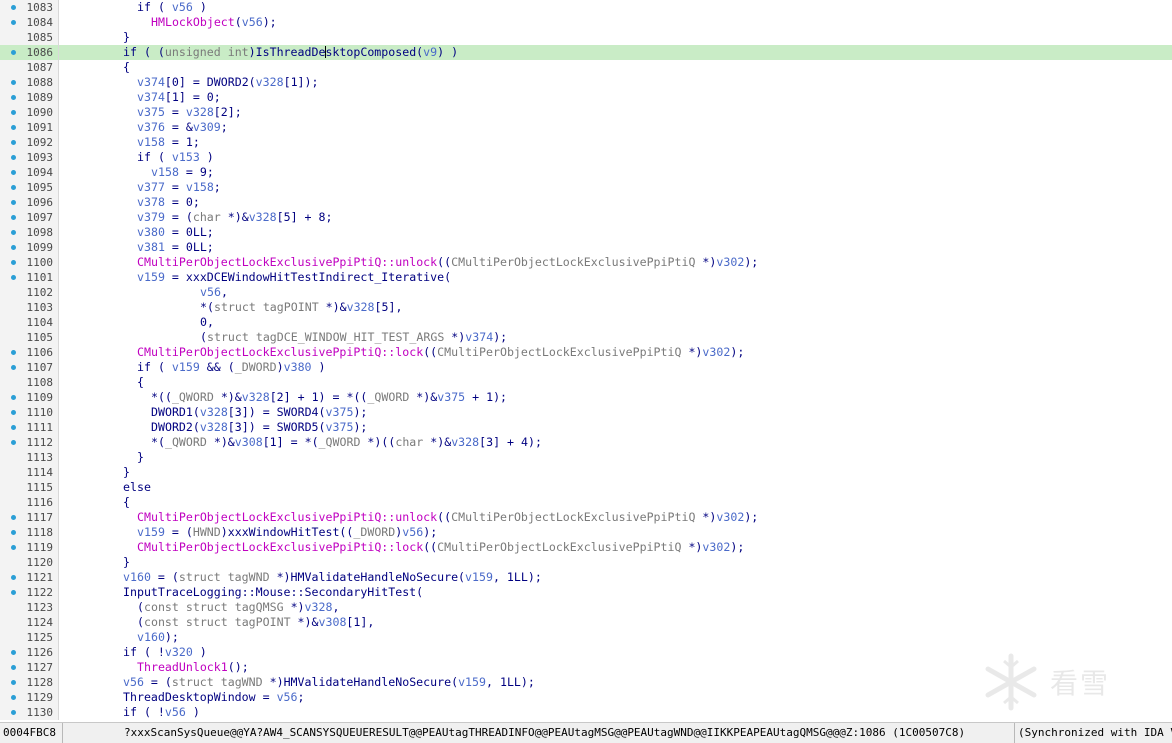  I want to click on code-line: 1113}, so click(586, 457).